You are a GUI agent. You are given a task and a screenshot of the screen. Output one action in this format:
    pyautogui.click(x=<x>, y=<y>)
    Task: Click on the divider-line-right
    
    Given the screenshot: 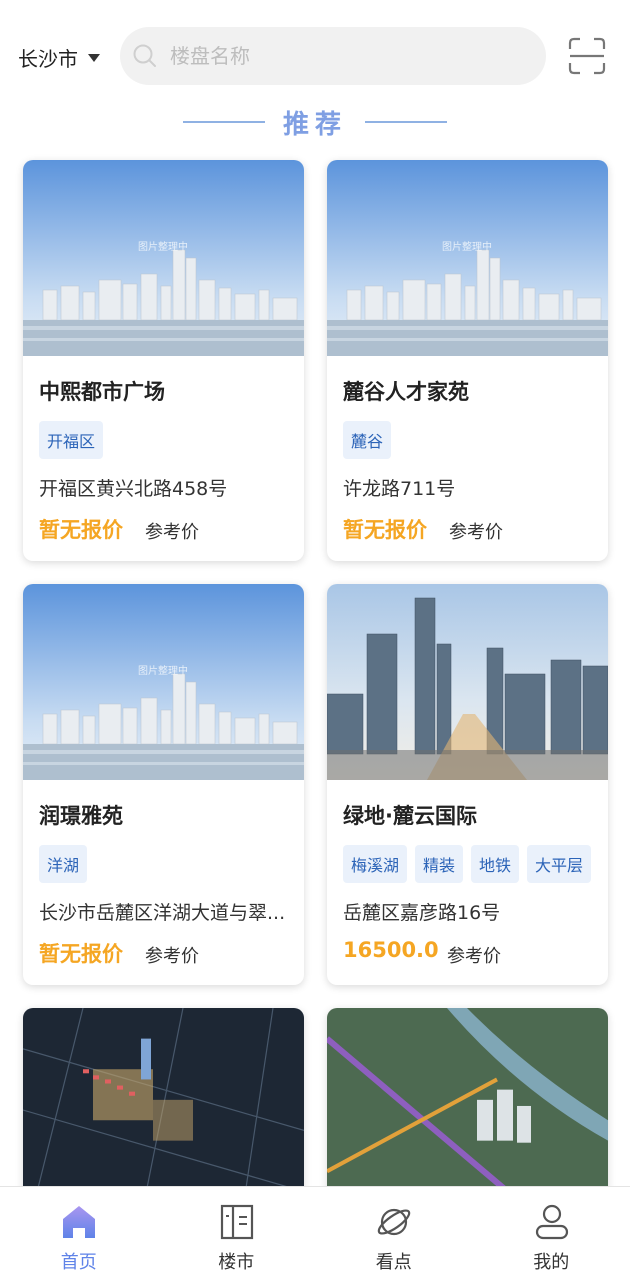 What is the action you would take?
    pyautogui.click(x=406, y=122)
    